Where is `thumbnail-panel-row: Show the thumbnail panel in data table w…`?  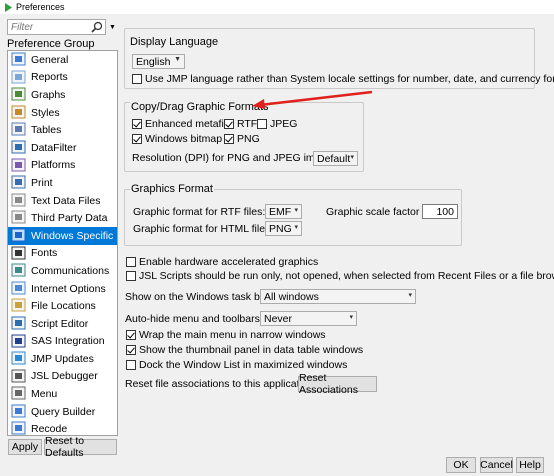
thumbnail-panel-row: Show the thumbnail panel in data table w… is located at coordinates (244, 350).